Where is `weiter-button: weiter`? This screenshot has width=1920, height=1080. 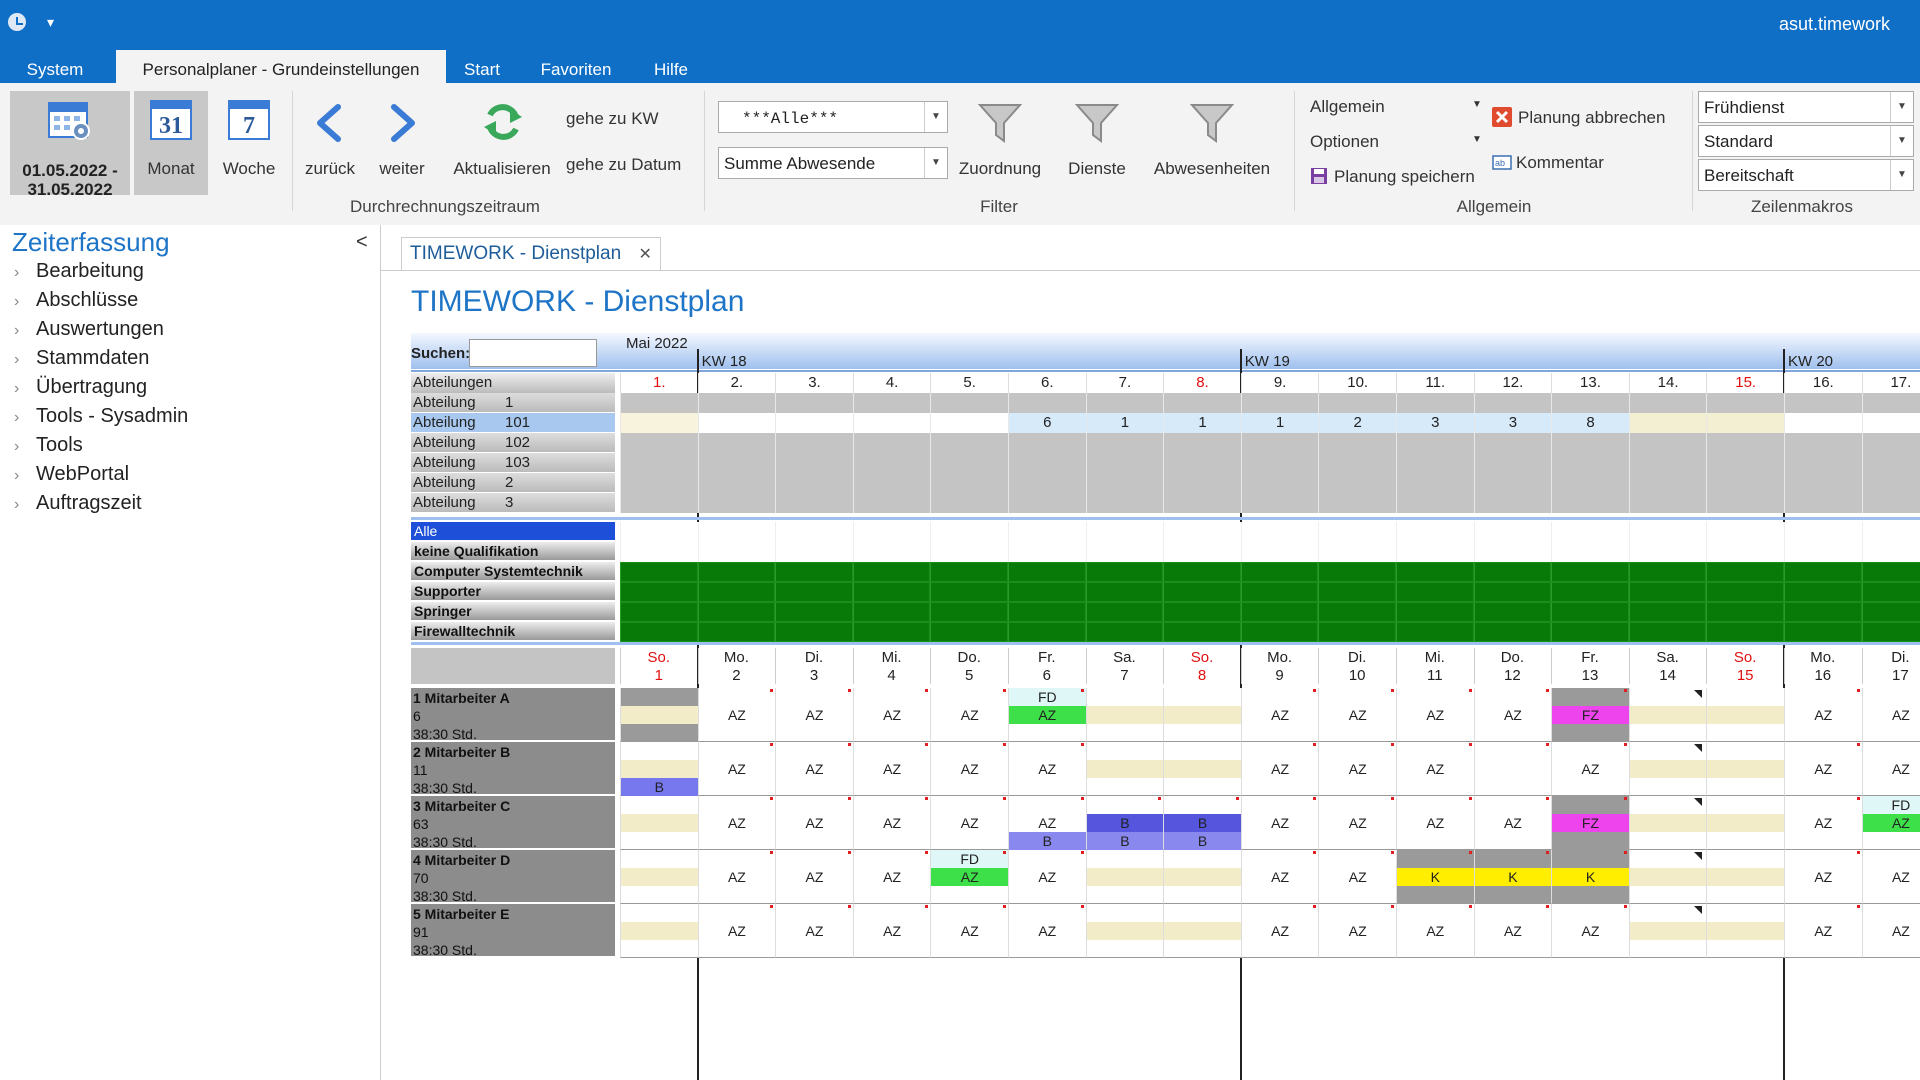 weiter-button: weiter is located at coordinates (402, 143).